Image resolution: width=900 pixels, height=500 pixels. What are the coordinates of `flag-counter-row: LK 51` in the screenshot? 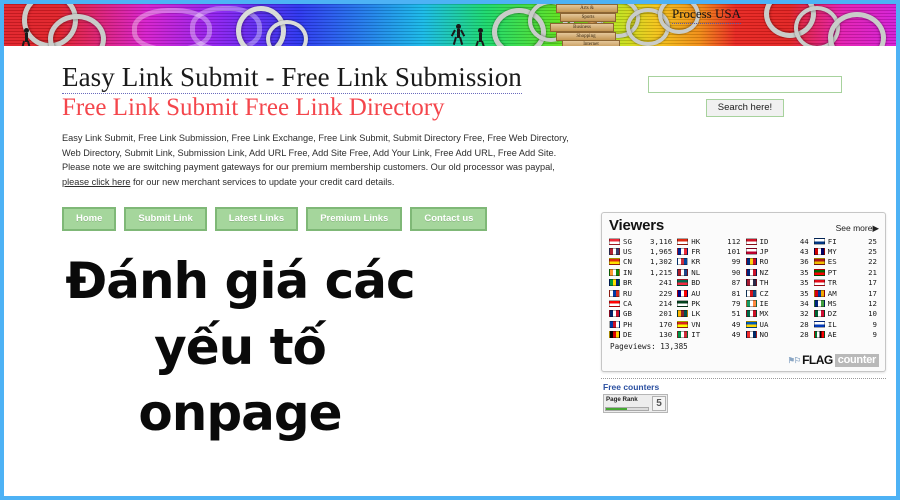 It's located at (709, 314).